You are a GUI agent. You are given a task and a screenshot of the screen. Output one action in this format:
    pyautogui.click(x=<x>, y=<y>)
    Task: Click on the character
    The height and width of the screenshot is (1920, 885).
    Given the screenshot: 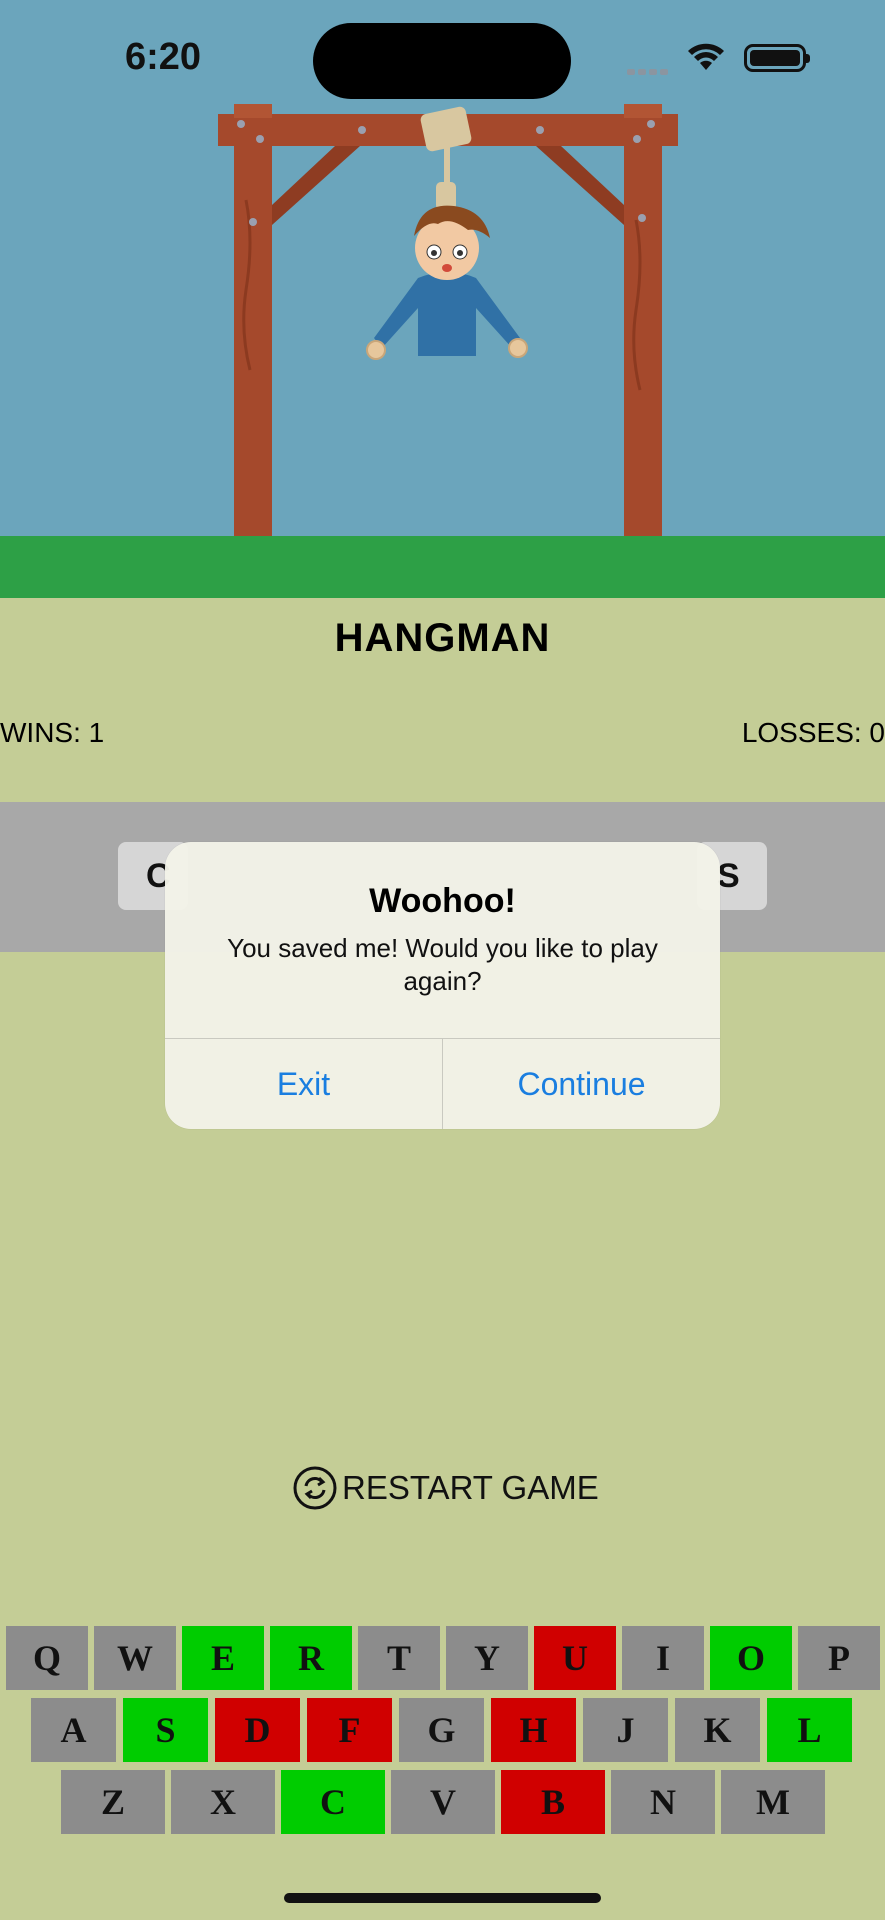 What is the action you would take?
    pyautogui.click(x=447, y=282)
    